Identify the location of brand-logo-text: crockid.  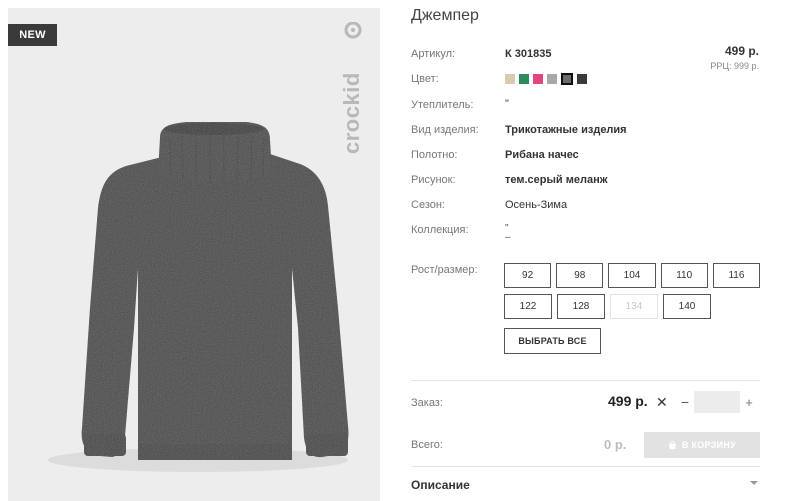
(352, 113).